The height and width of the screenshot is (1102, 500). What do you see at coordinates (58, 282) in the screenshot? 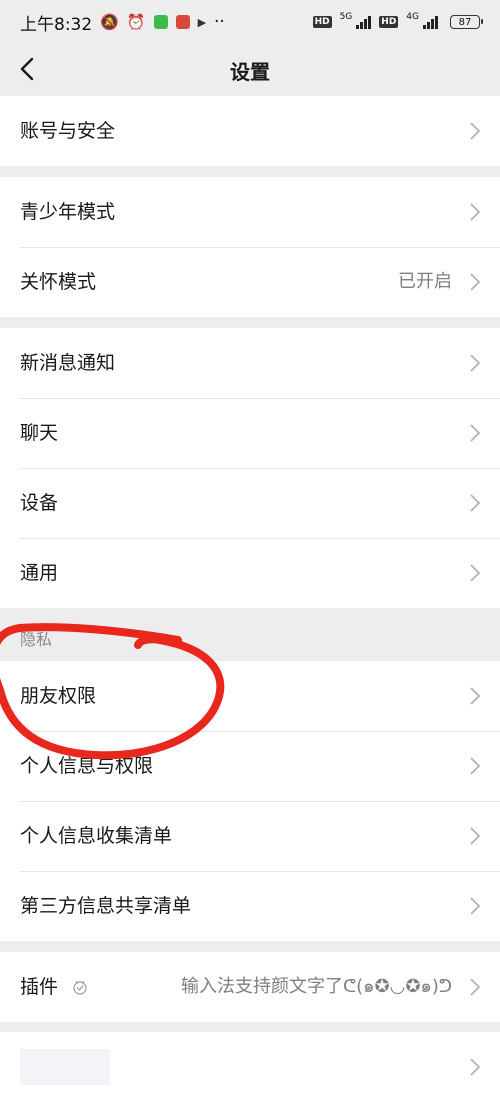
I see `menu-item-label: 关怀模式` at bounding box center [58, 282].